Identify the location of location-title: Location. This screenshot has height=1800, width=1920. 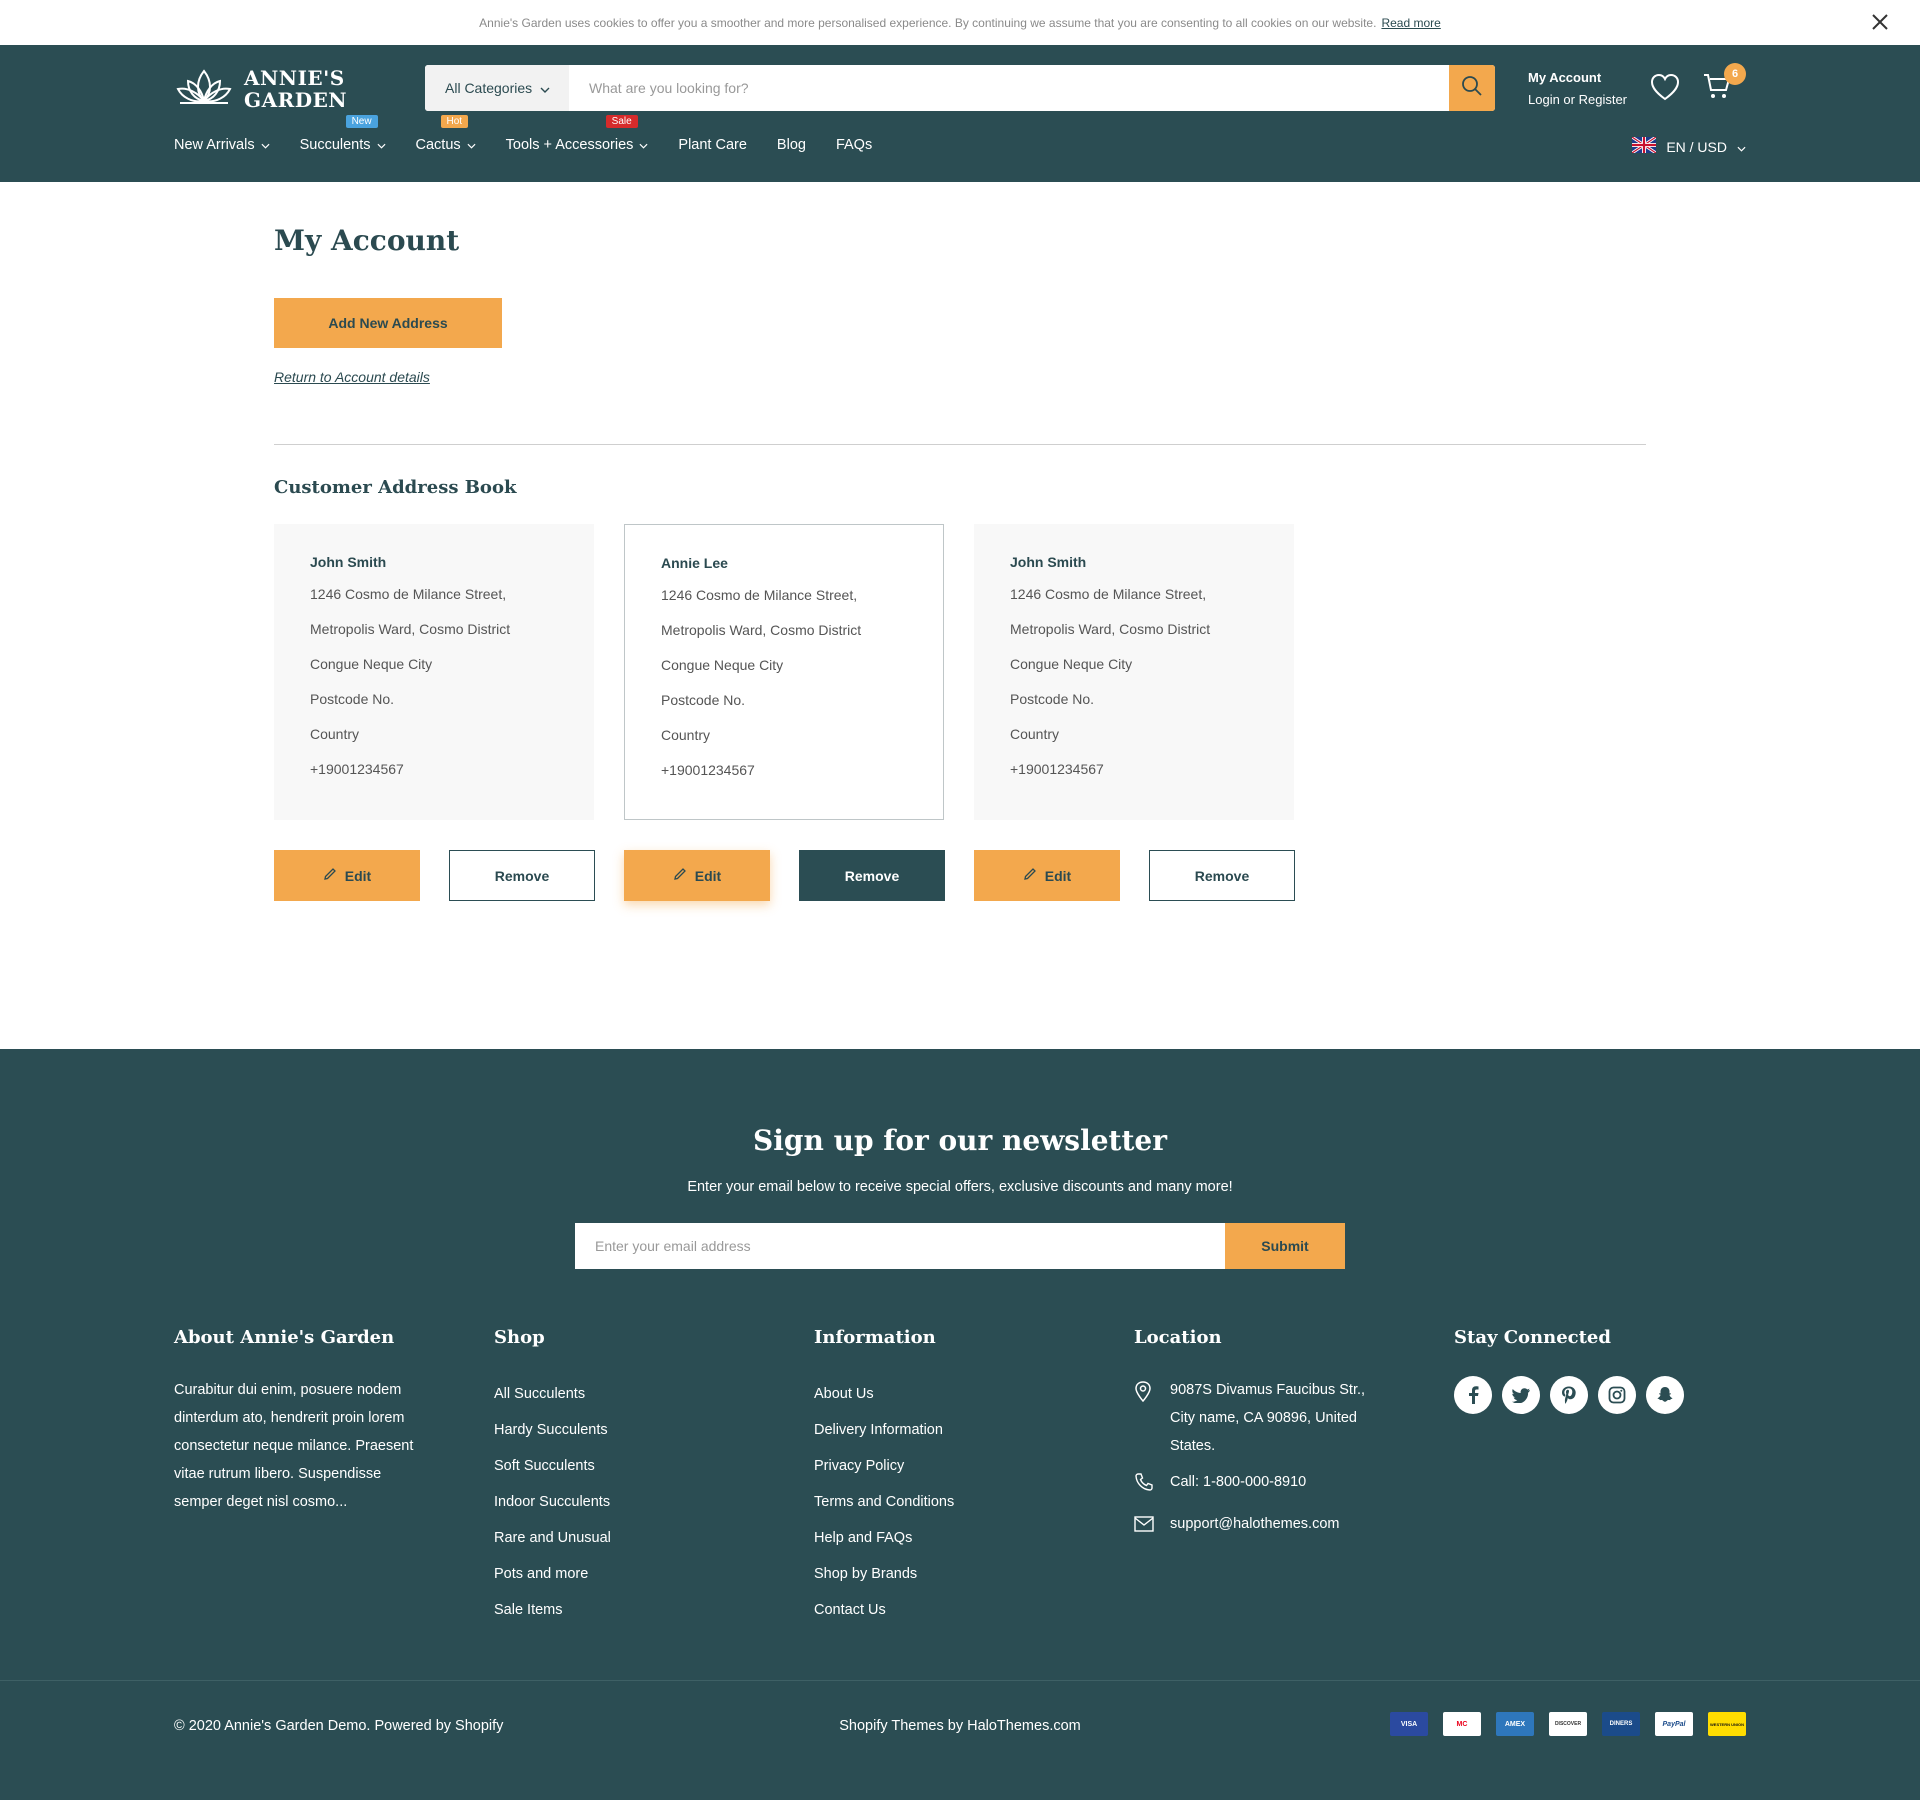
(1178, 1337).